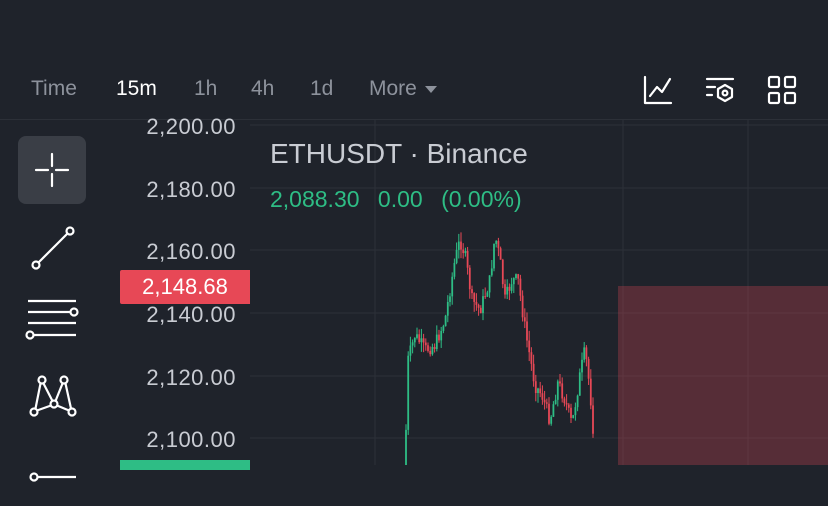  Describe the element at coordinates (52, 170) in the screenshot. I see `crosshair-tool` at that location.